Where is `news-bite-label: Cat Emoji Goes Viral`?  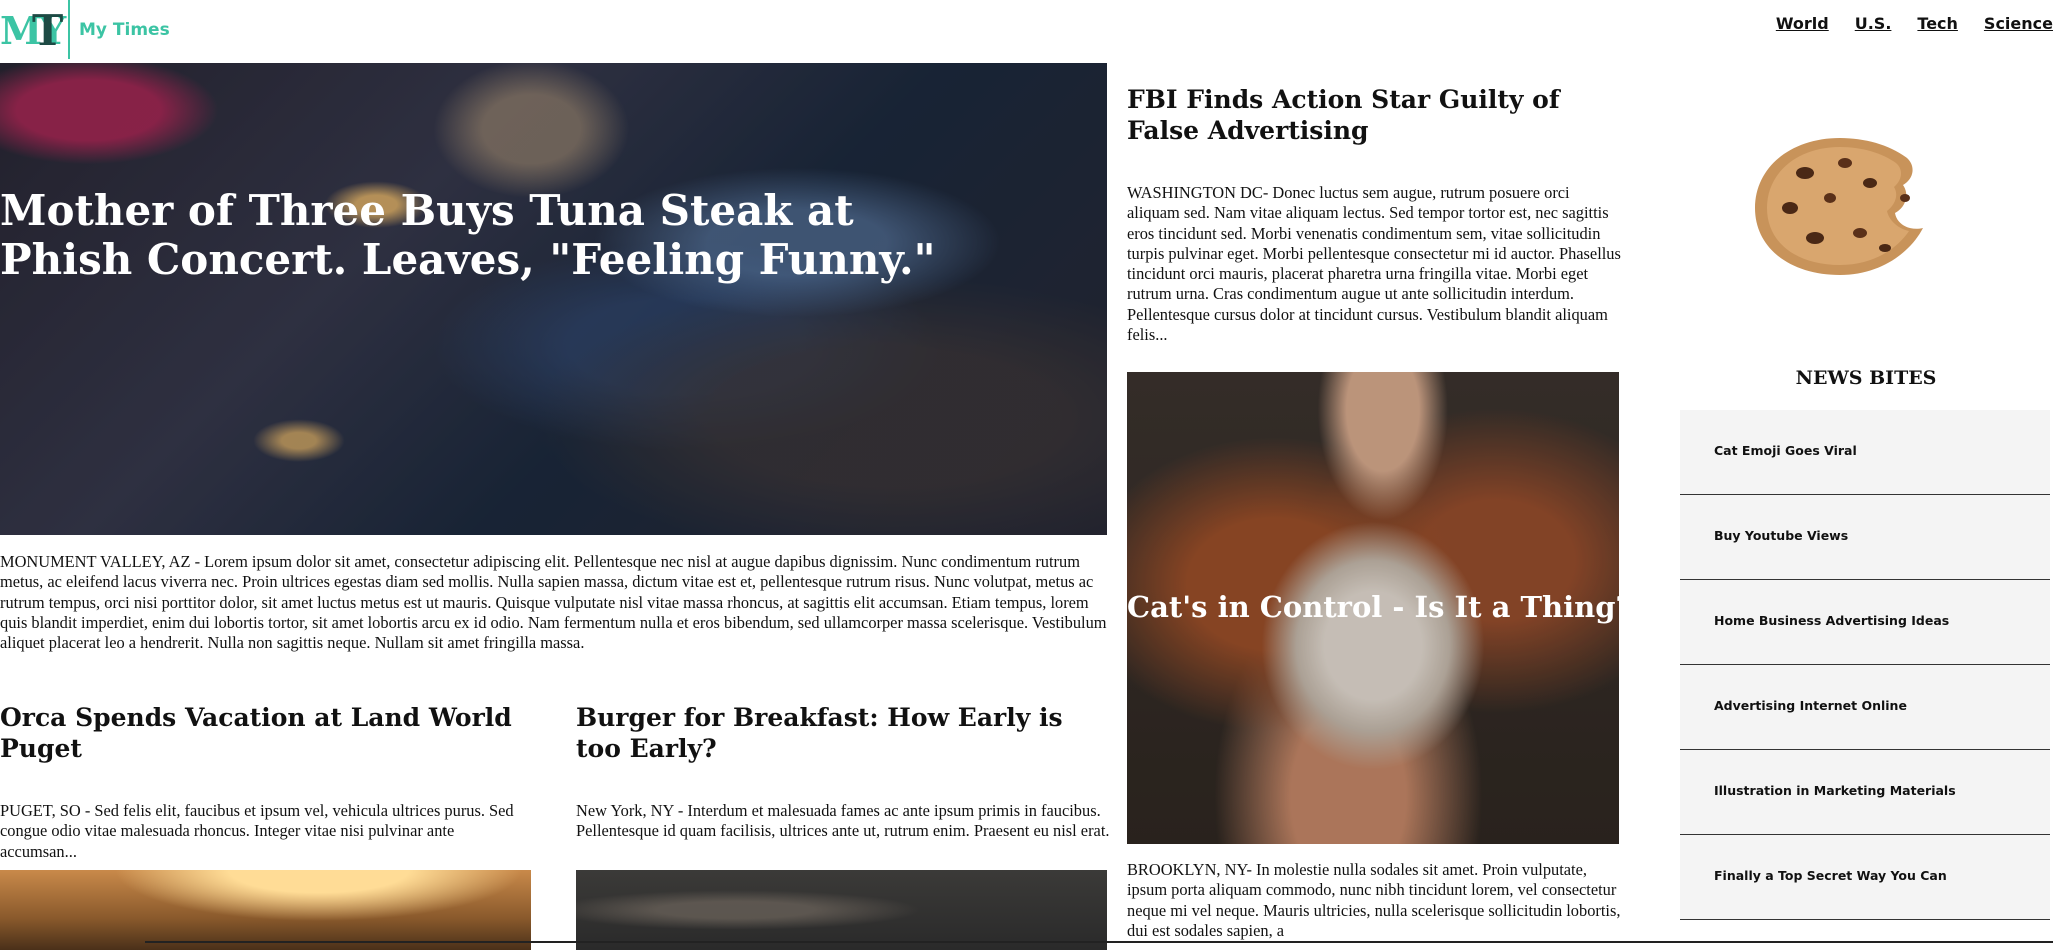
news-bite-label: Cat Emoji Goes Viral is located at coordinates (1785, 450).